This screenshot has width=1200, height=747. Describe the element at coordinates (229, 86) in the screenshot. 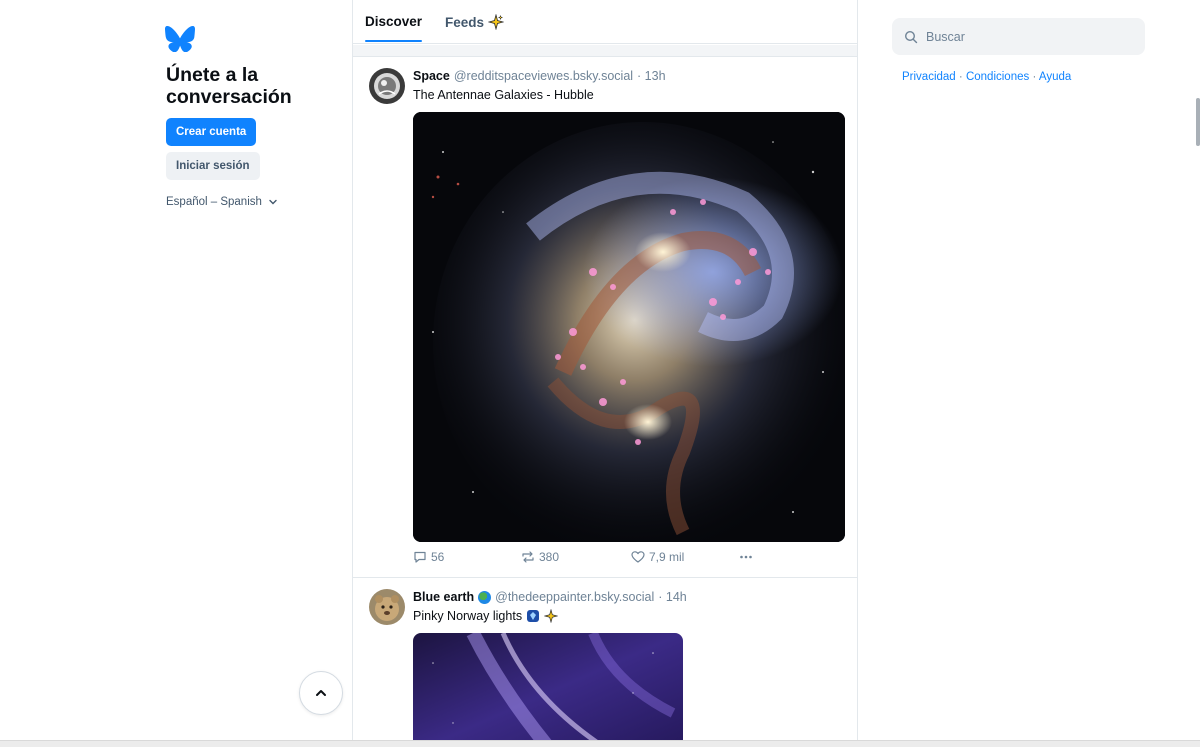

I see `join-title: Únete a la conversación` at that location.